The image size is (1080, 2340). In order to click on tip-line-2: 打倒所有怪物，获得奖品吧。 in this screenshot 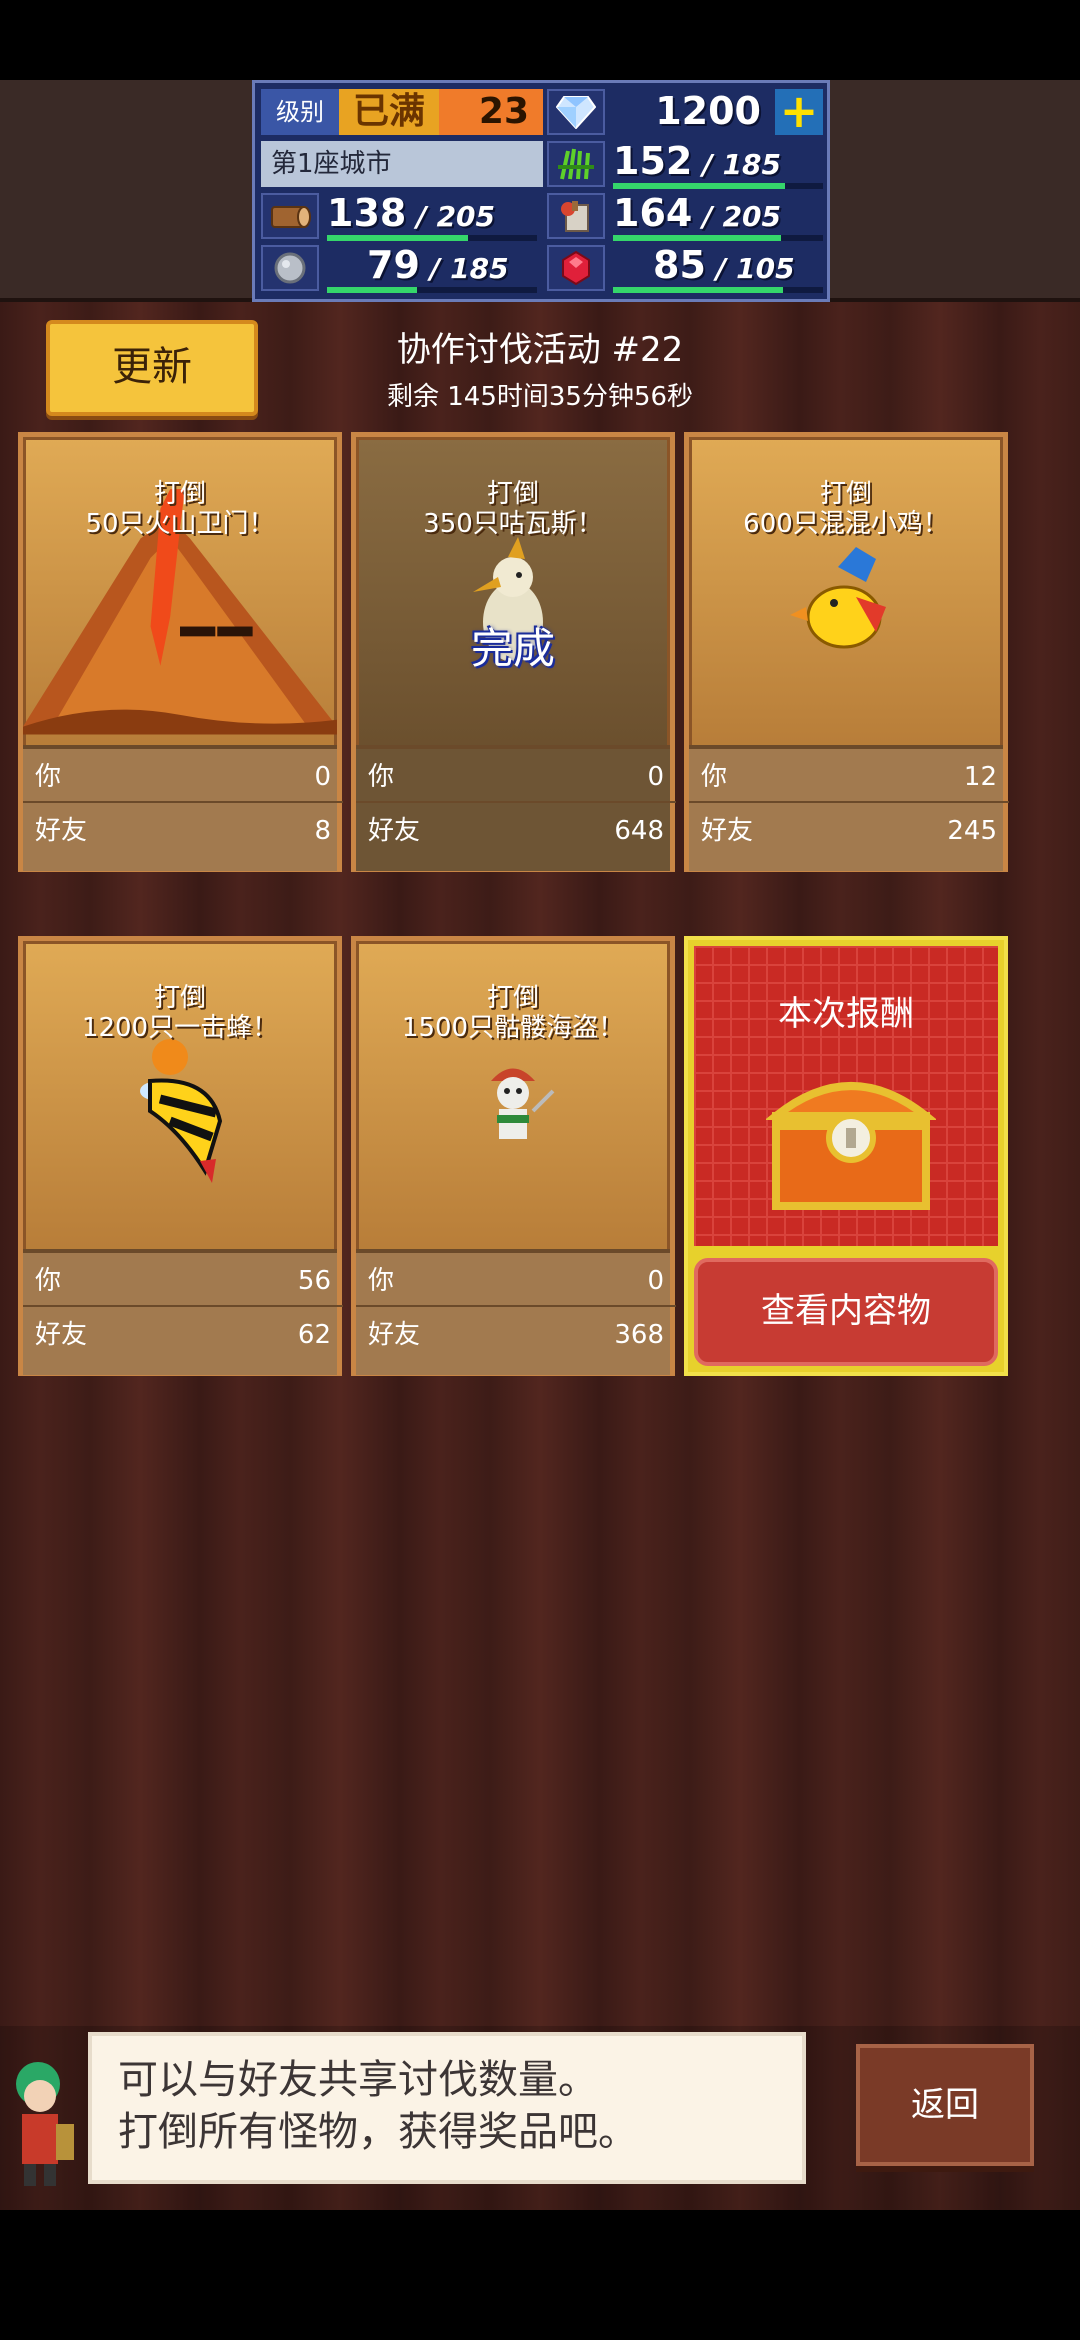, I will do `click(378, 2132)`.